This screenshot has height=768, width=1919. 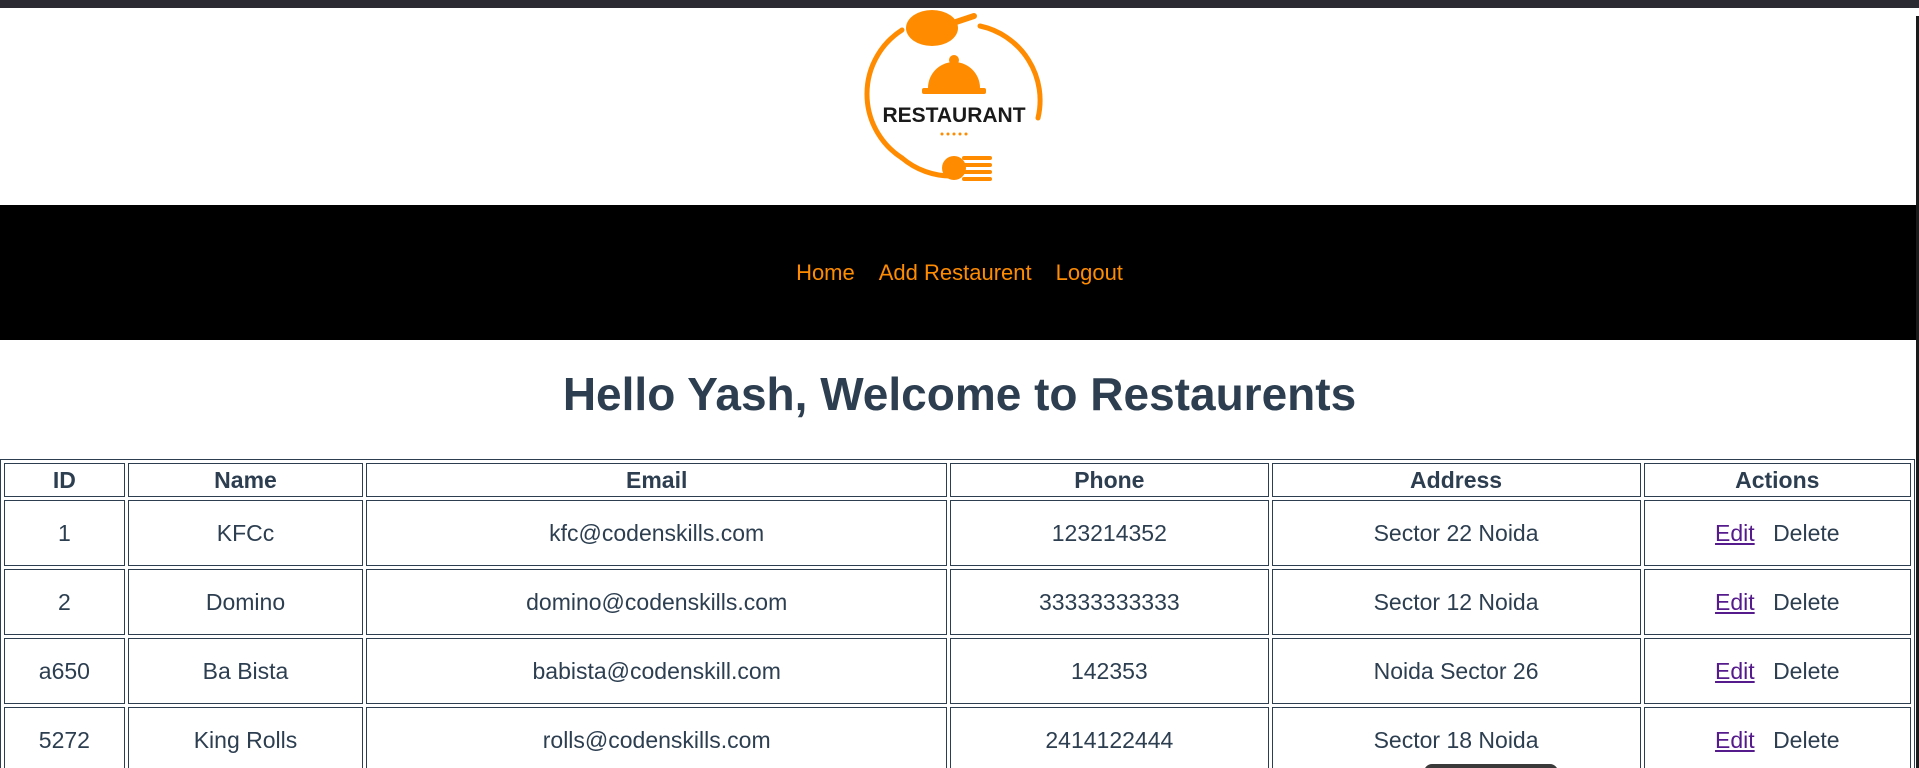 I want to click on restaurant-logo: RESTAURANT, so click(x=954, y=98).